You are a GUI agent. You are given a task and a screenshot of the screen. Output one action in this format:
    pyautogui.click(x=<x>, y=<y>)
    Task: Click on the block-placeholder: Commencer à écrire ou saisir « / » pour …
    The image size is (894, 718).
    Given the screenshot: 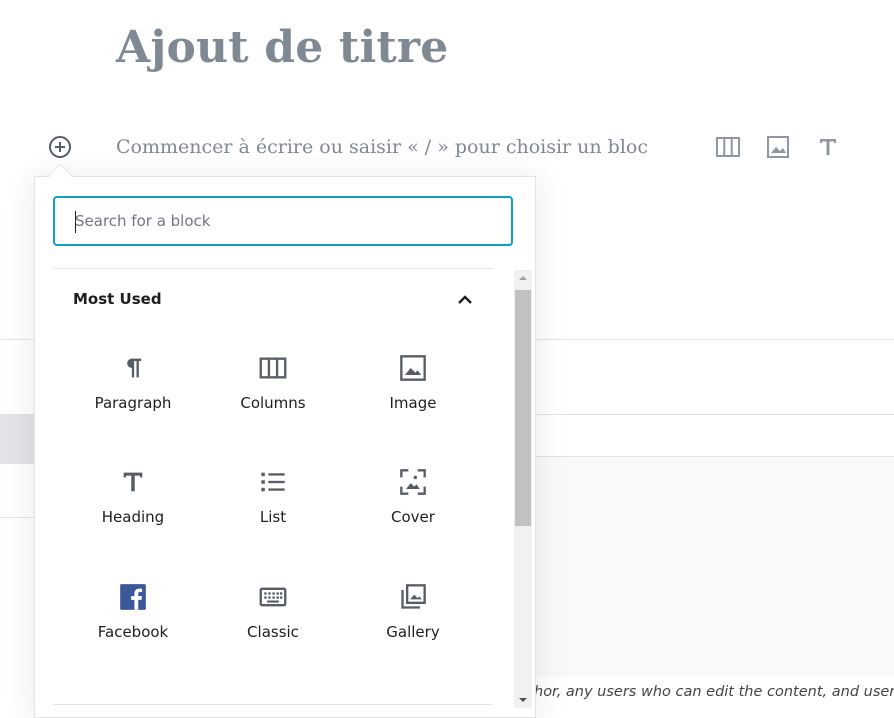 What is the action you would take?
    pyautogui.click(x=382, y=147)
    